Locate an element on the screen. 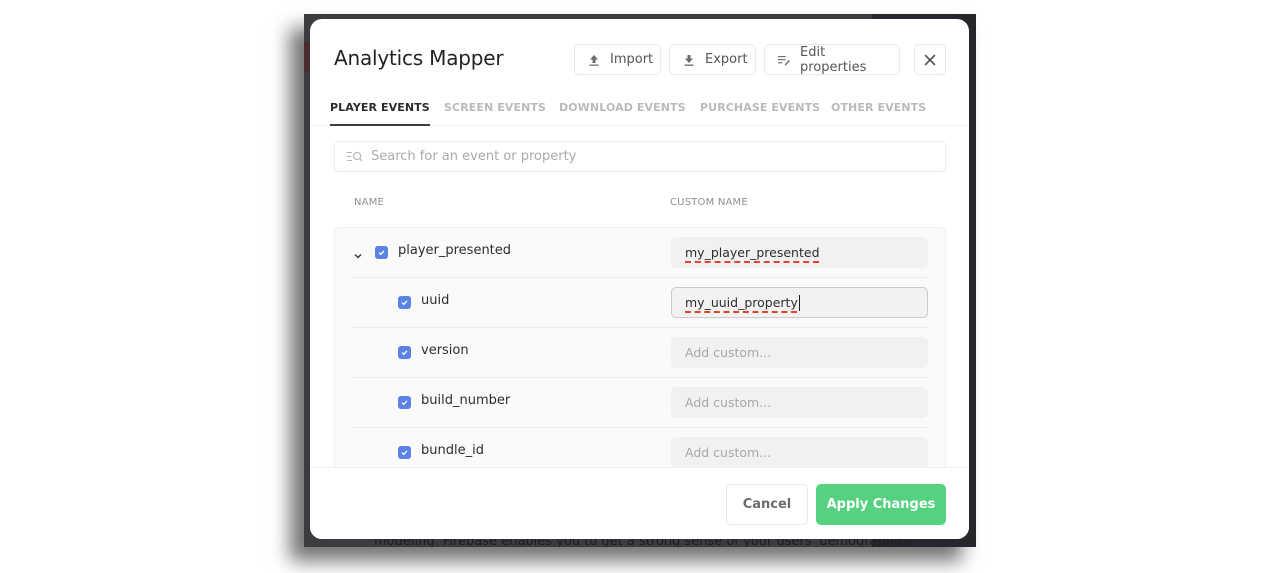 This screenshot has width=1280, height=573. event-checkbox is located at coordinates (381, 252).